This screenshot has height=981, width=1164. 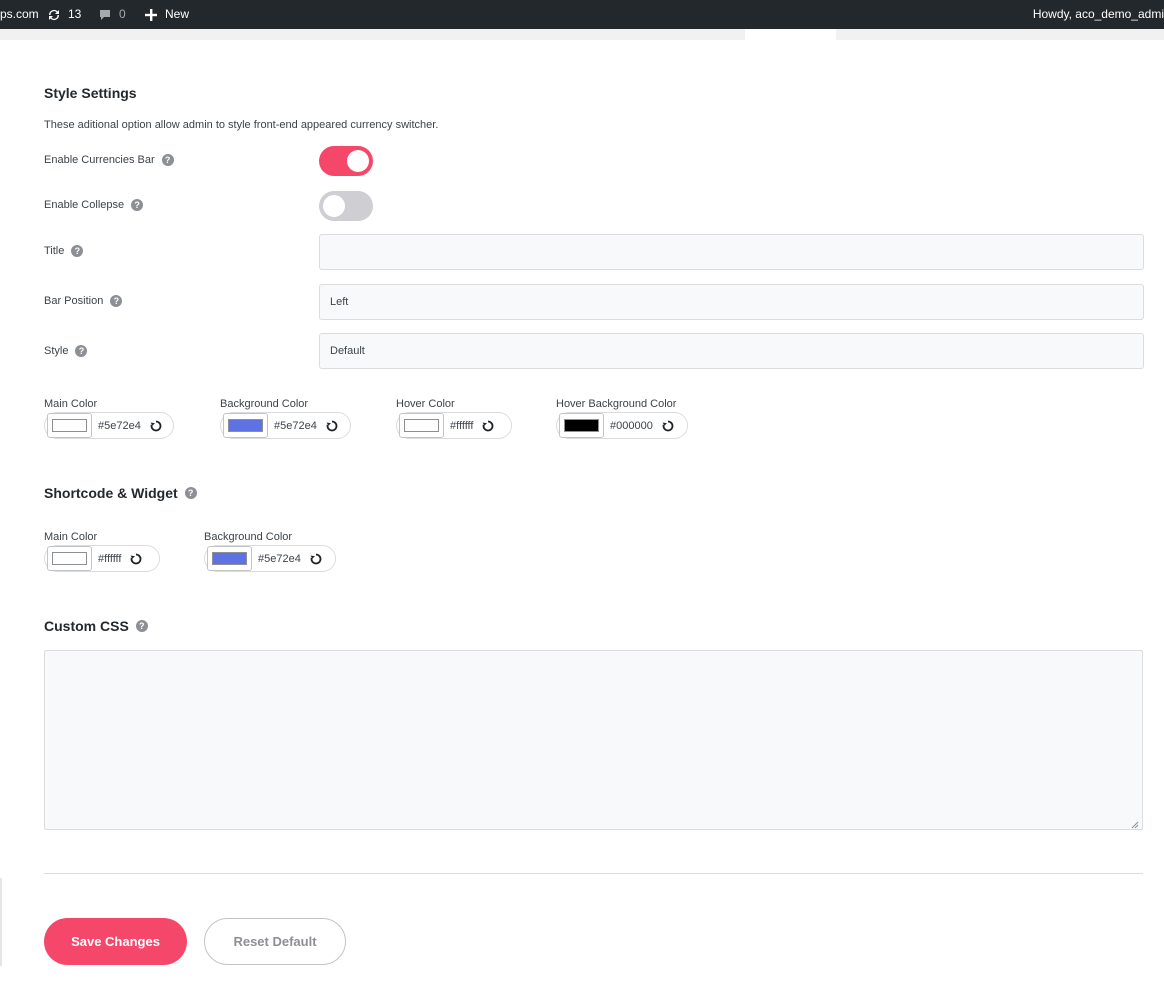 I want to click on shortcode-background-color-label: Background Color, so click(x=248, y=537).